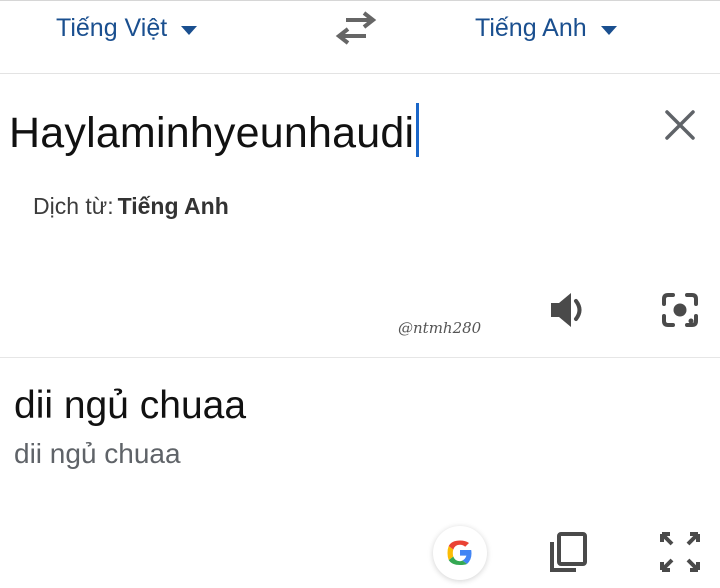 This screenshot has height=588, width=720. I want to click on google-search-button, so click(460, 553).